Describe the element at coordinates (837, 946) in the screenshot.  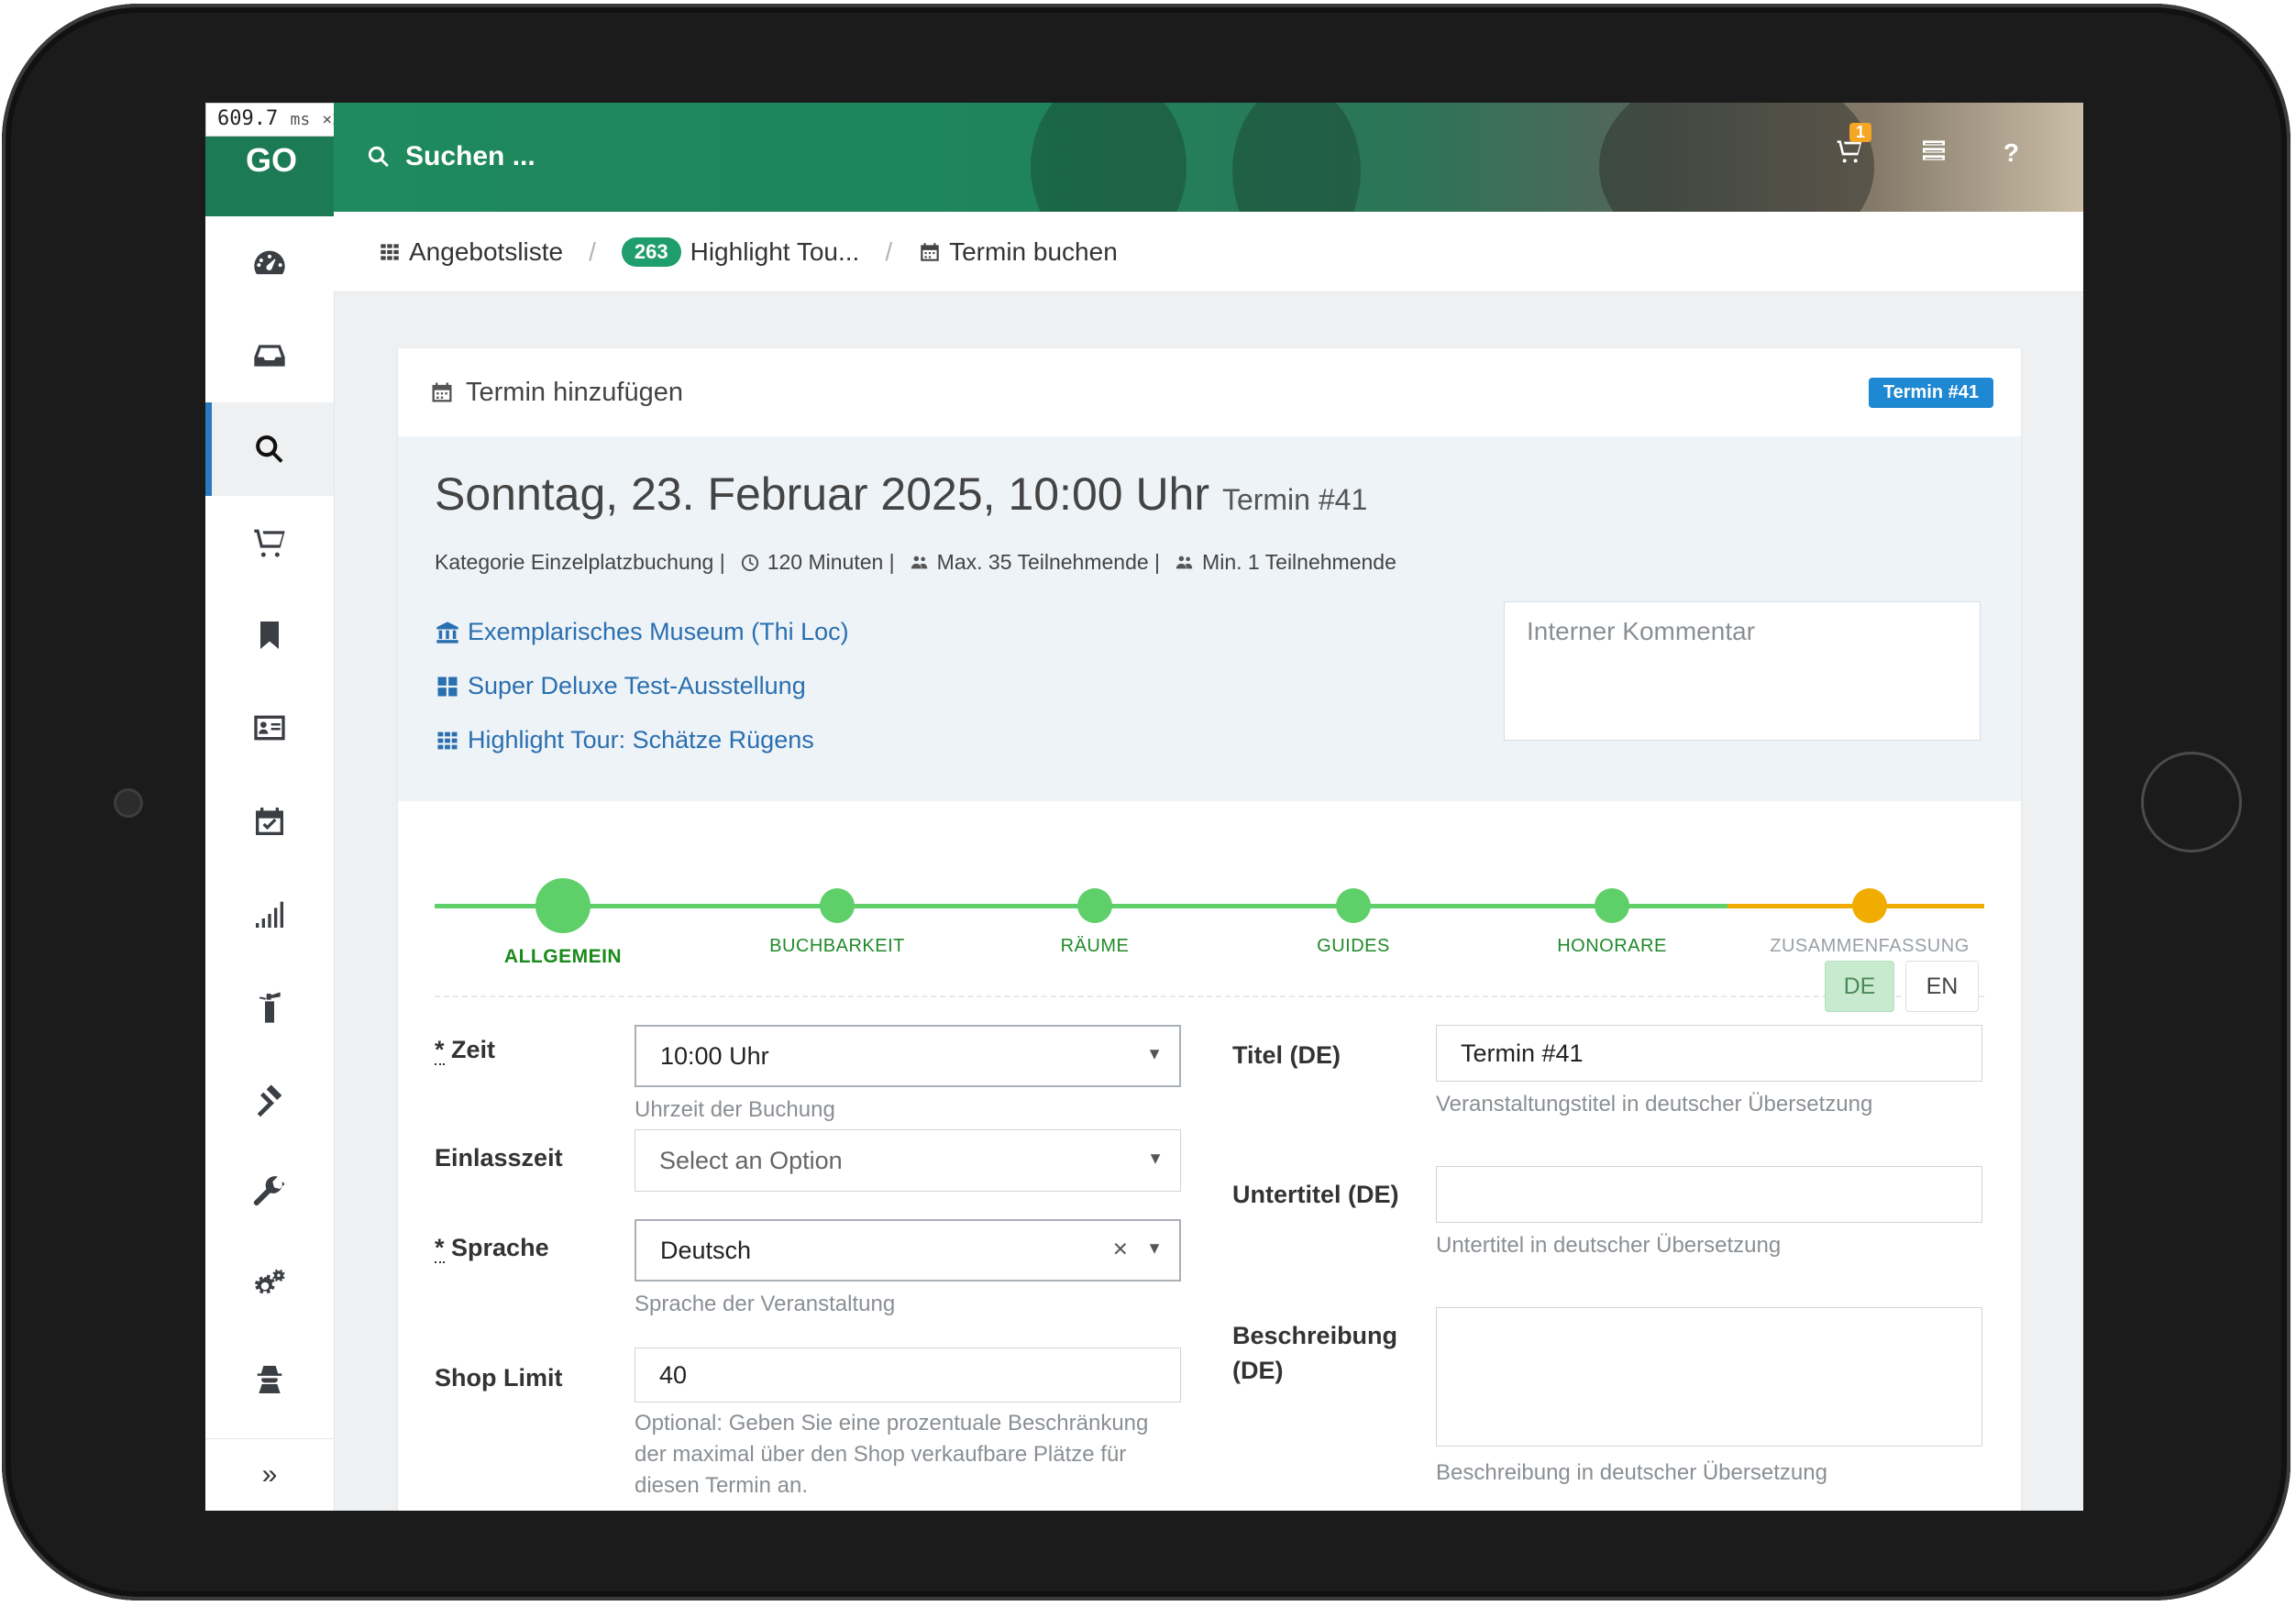
I see `step-label-buchbarkeit: BUCHBARKEIT` at that location.